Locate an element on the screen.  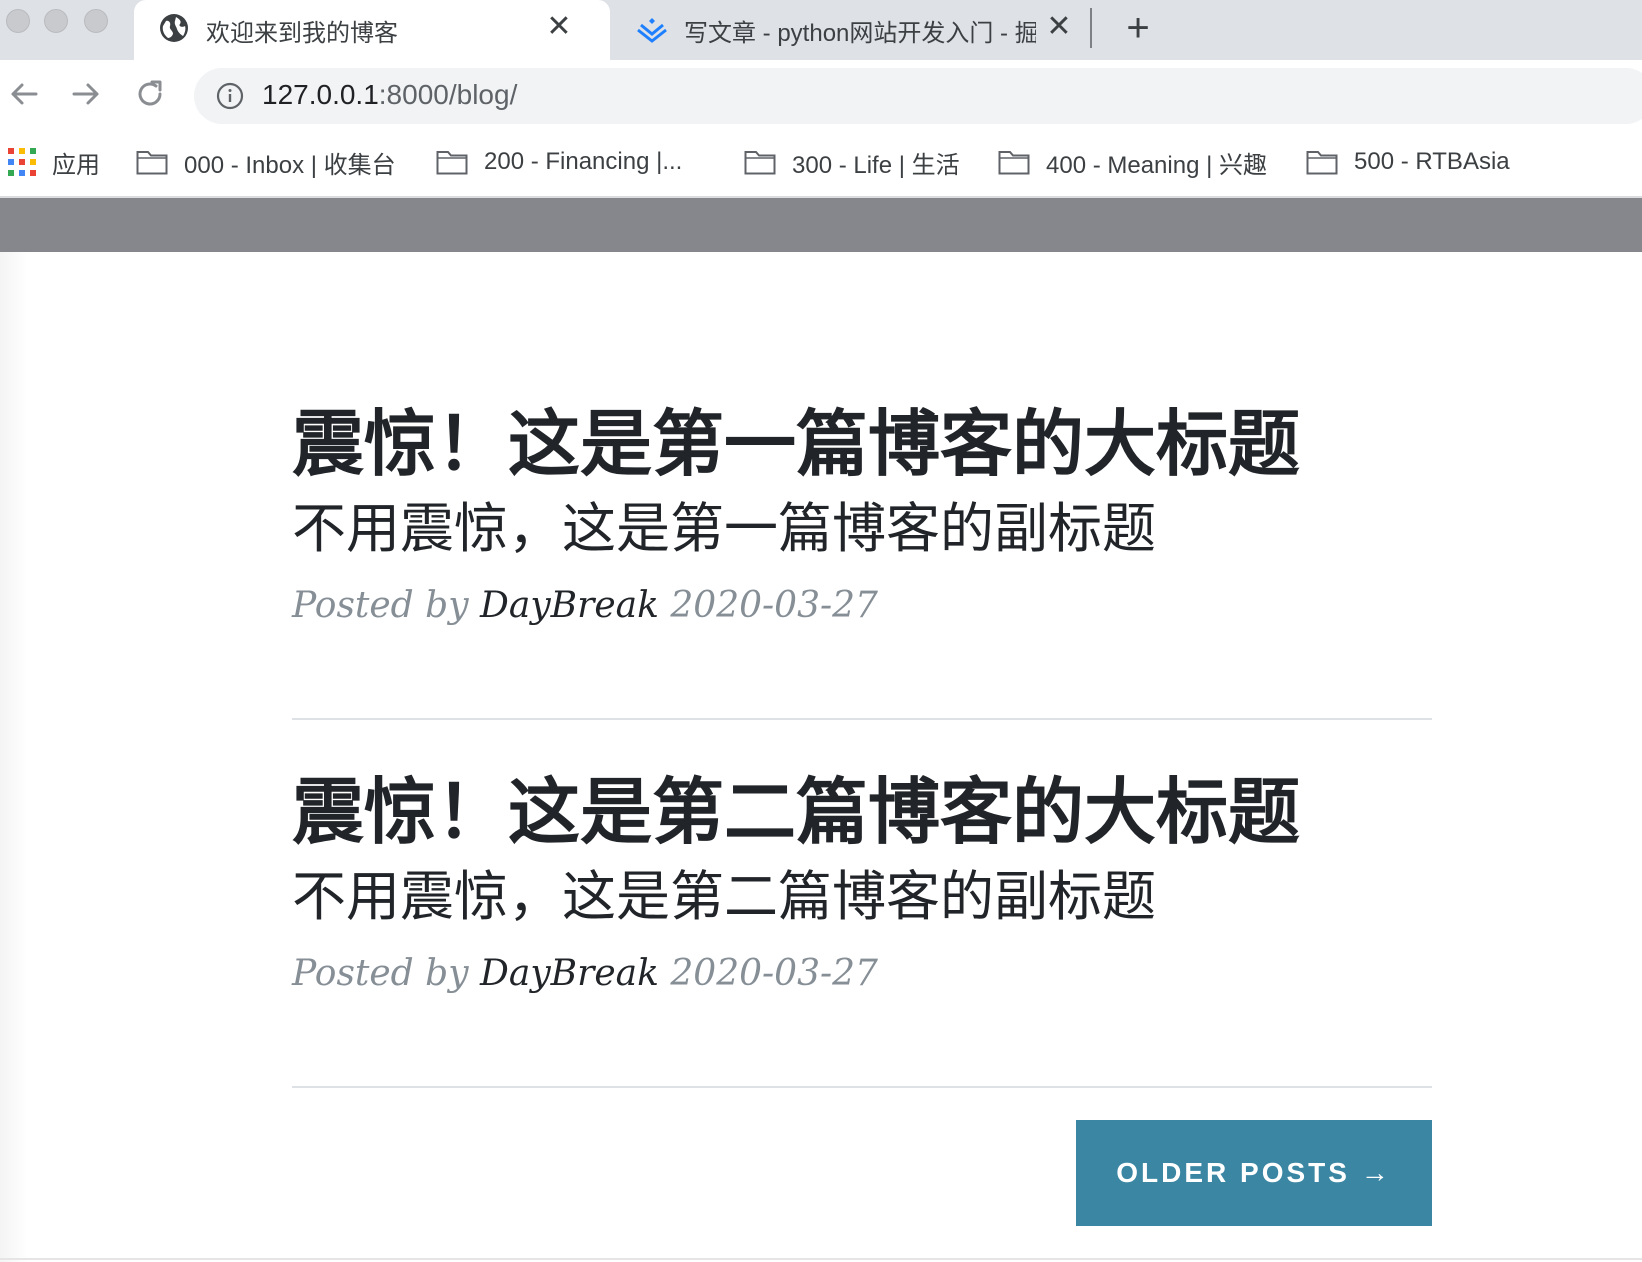
tab-blog: 欢迎来到我的博客 ✕ is located at coordinates (372, 30).